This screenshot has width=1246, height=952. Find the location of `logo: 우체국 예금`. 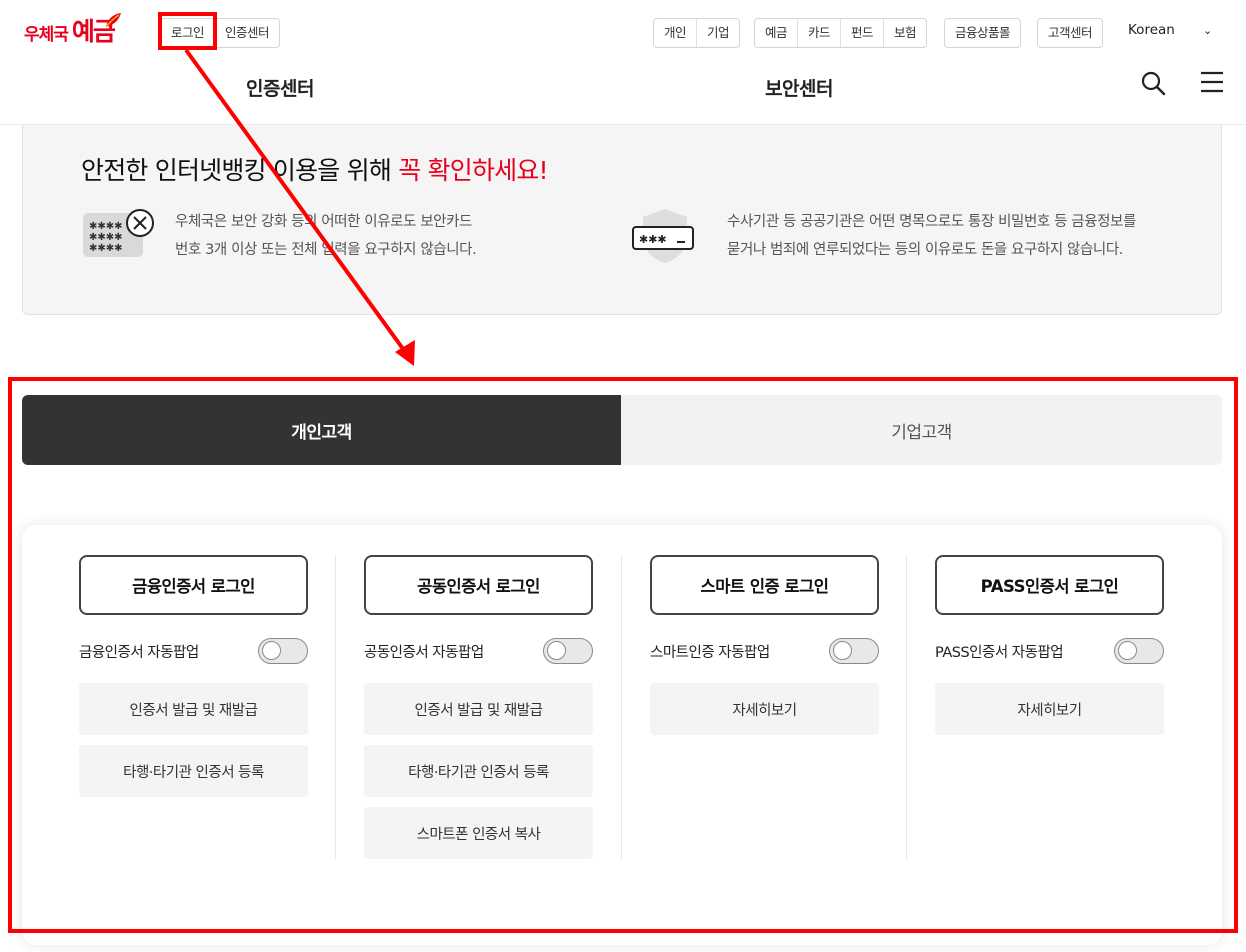

logo: 우체국 예금 is located at coordinates (72, 30).